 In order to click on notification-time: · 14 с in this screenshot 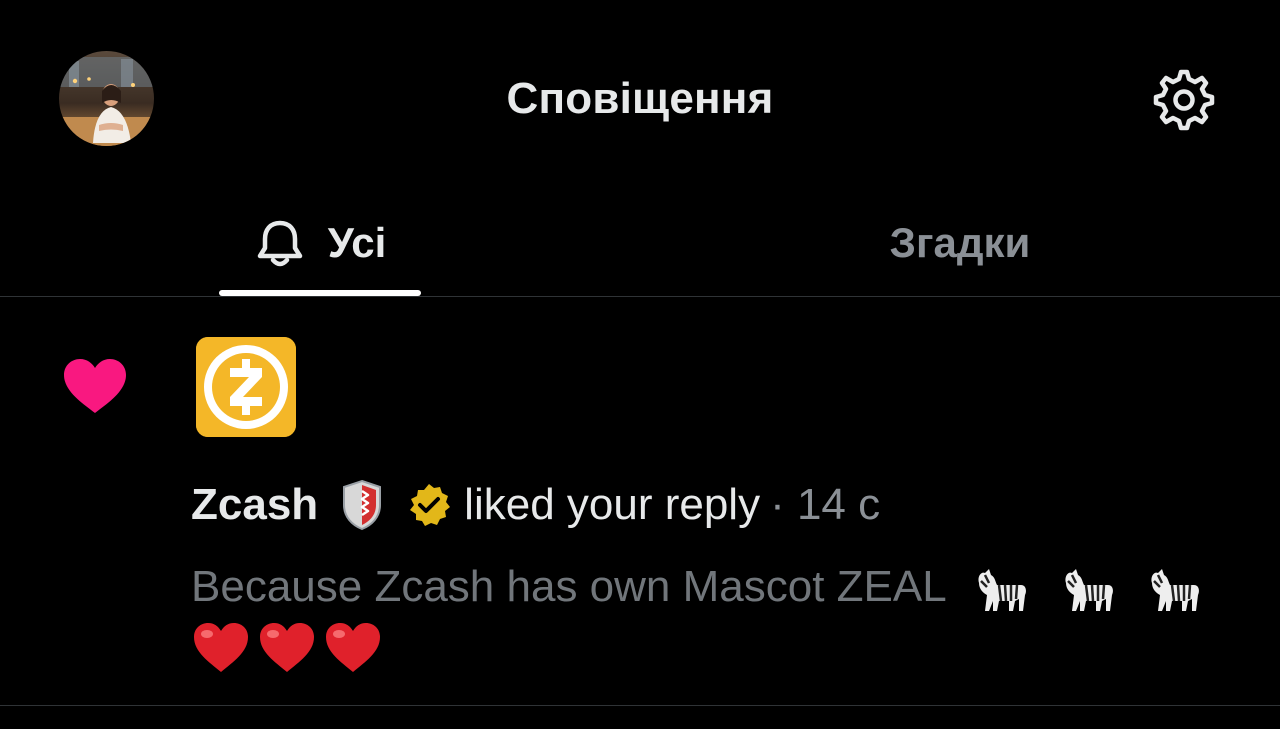, I will do `click(825, 504)`.